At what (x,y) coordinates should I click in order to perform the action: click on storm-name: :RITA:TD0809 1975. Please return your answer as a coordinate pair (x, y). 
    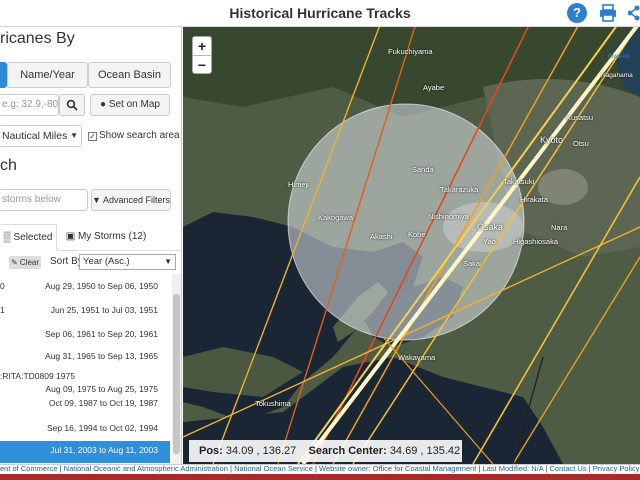
    Looking at the image, I should click on (37, 376).